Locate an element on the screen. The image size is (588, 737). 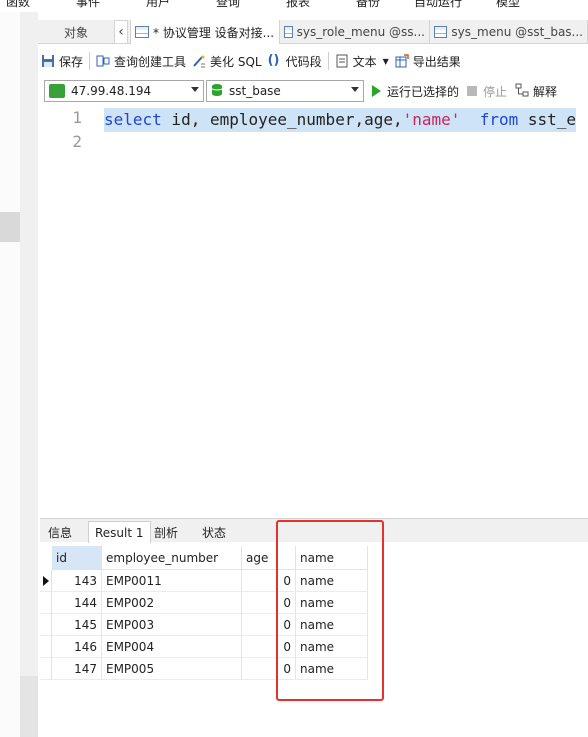
menu-backup: 备份 is located at coordinates (368, 5).